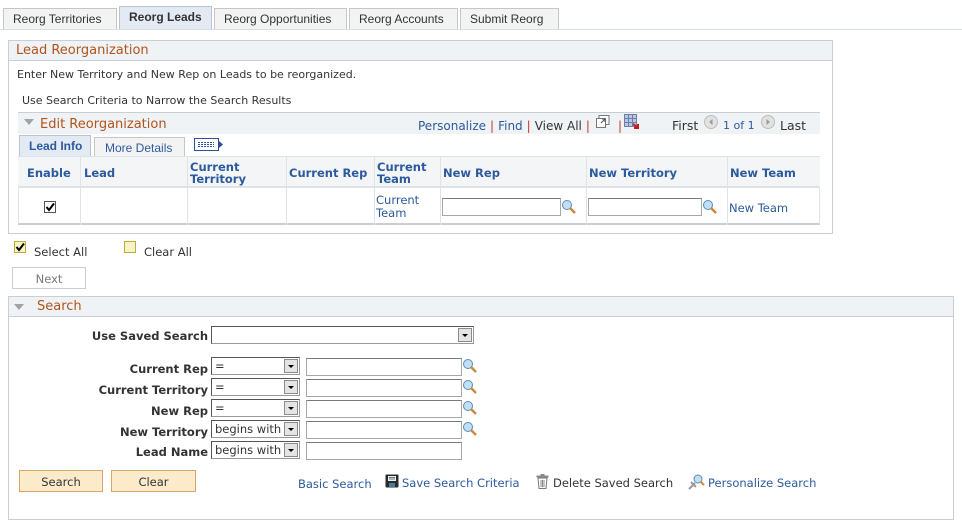 The image size is (962, 529). I want to click on basic-search-link: Basic Search, so click(335, 484).